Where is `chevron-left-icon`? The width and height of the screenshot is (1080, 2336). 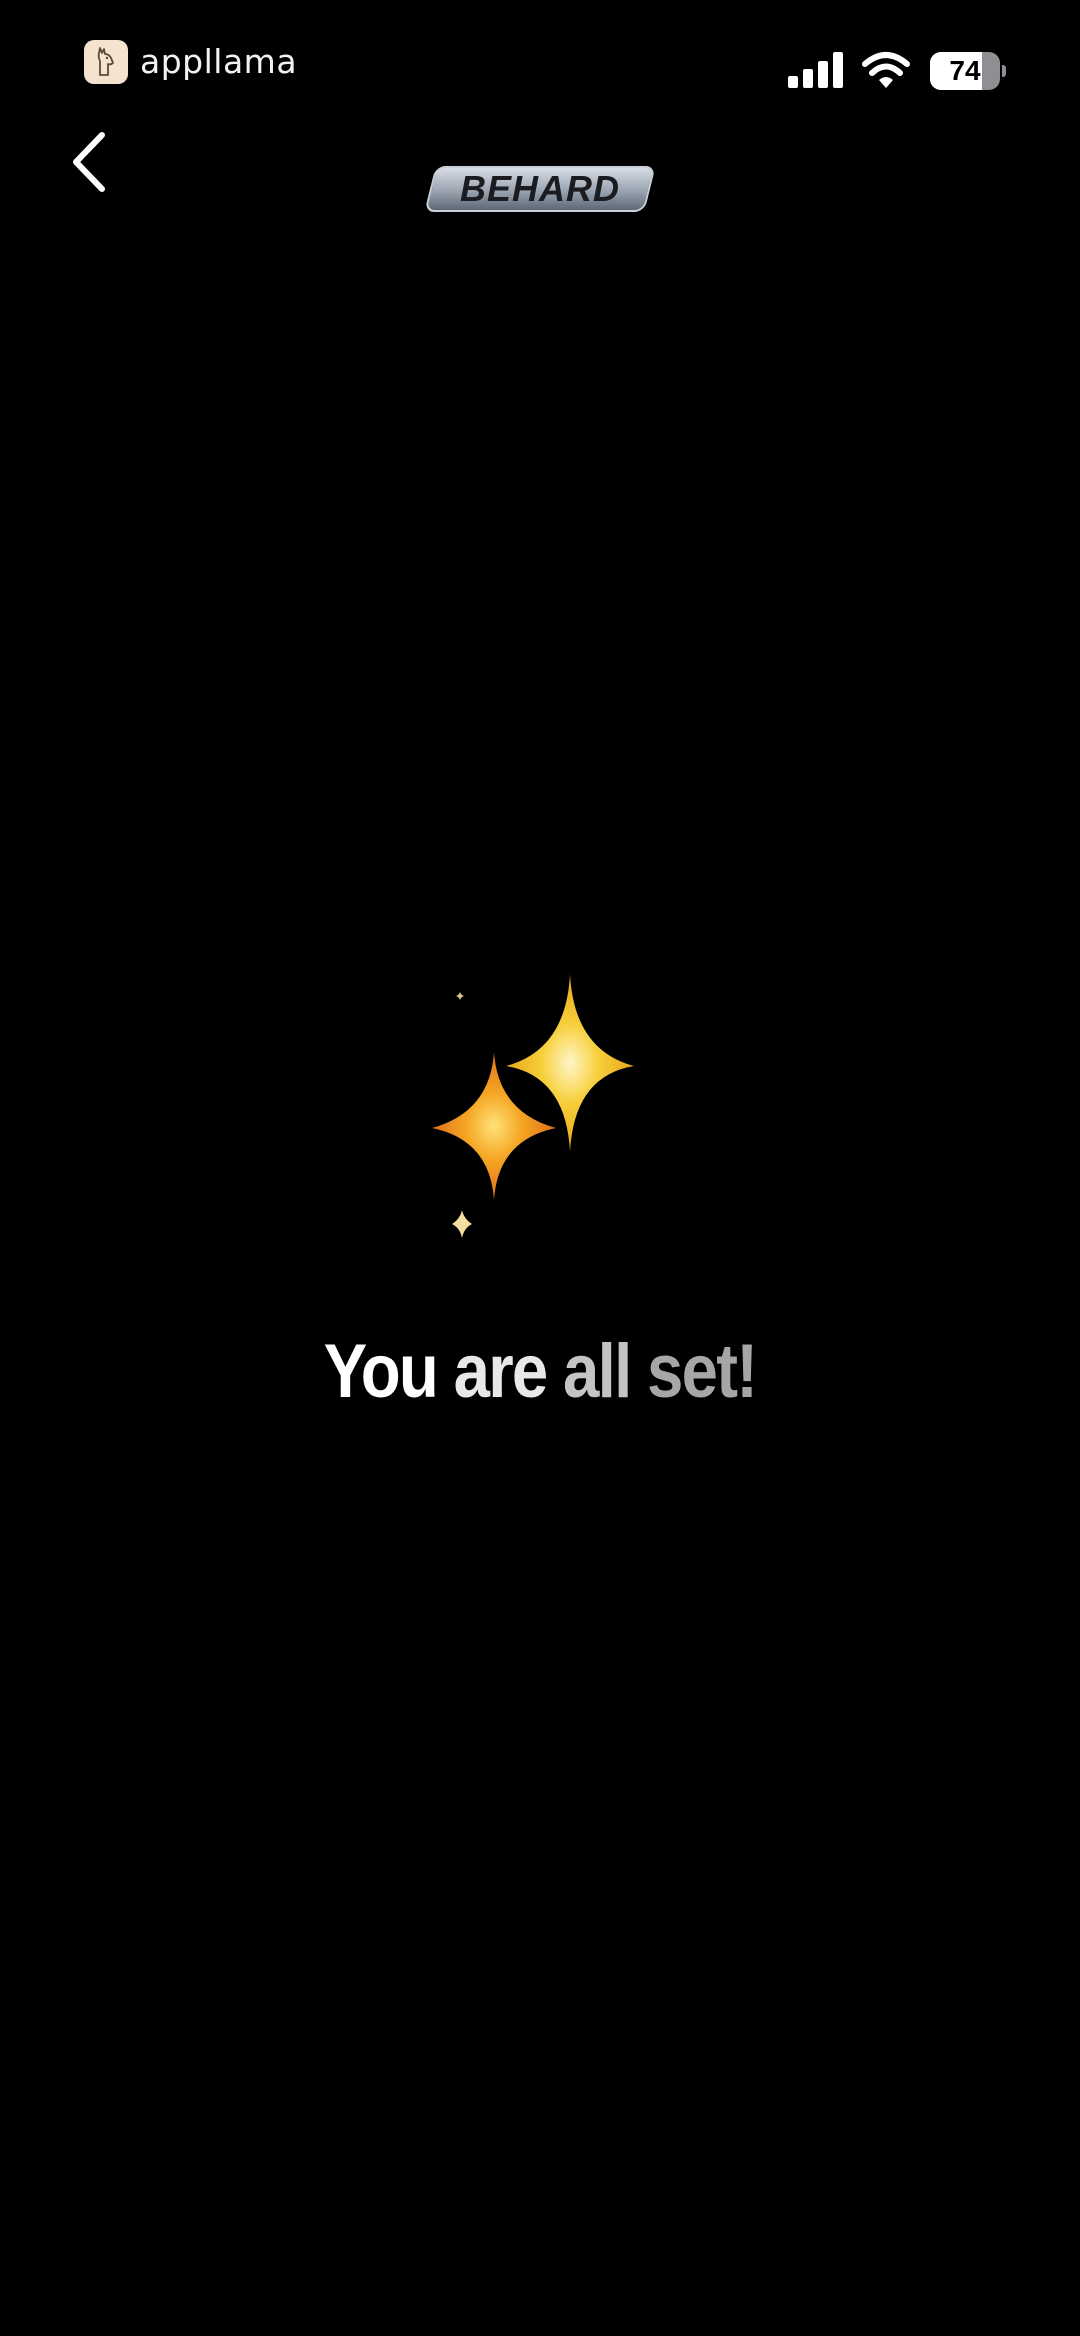
chevron-left-icon is located at coordinates (89, 162).